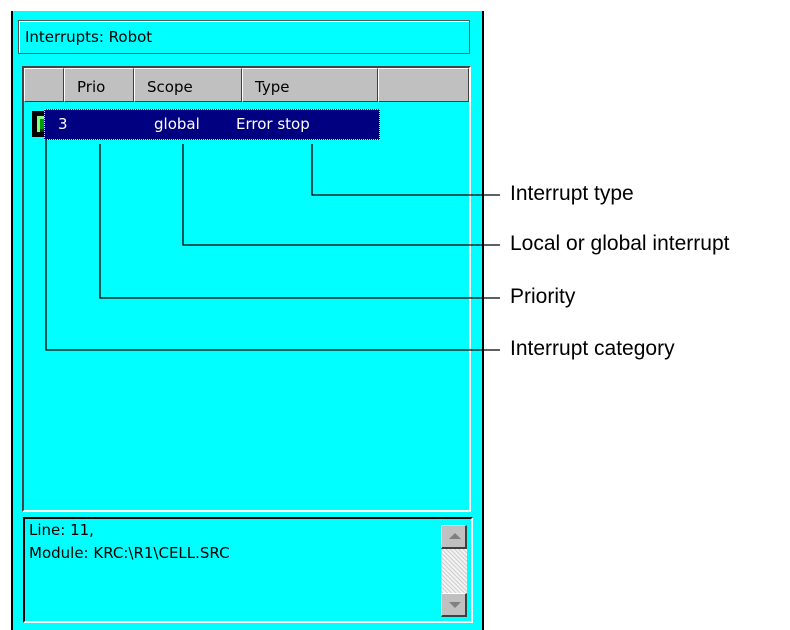  I want to click on callout-scope: Local or global interrupt, so click(620, 243).